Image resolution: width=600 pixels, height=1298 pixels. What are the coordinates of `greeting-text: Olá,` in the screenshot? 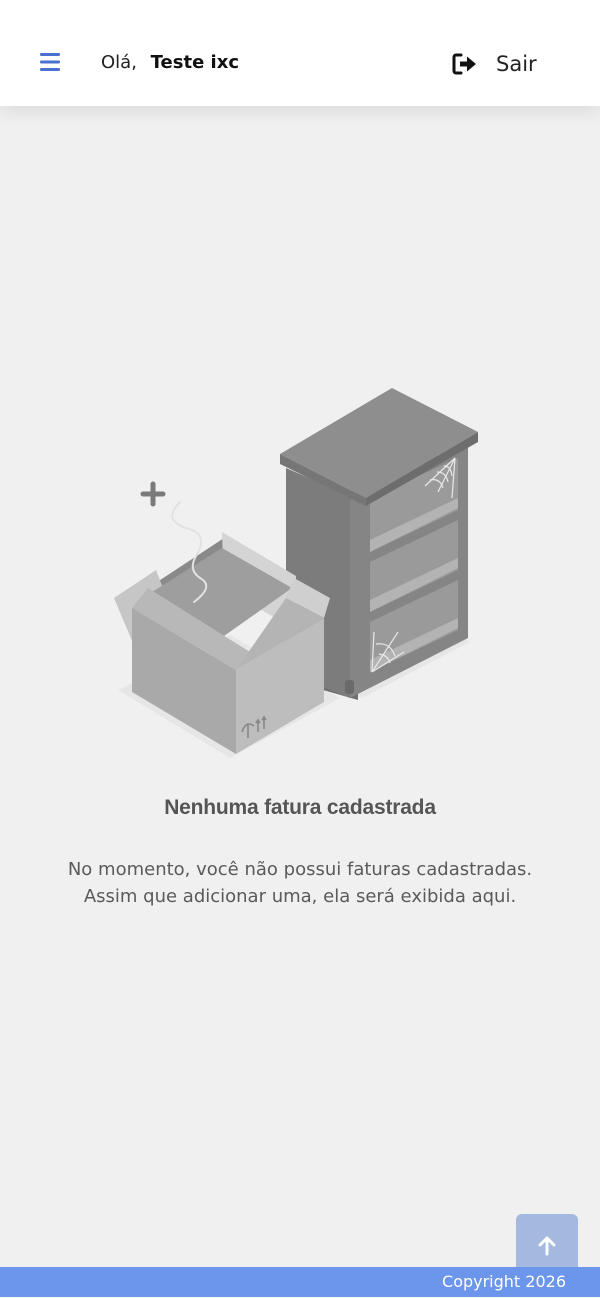 It's located at (119, 62).